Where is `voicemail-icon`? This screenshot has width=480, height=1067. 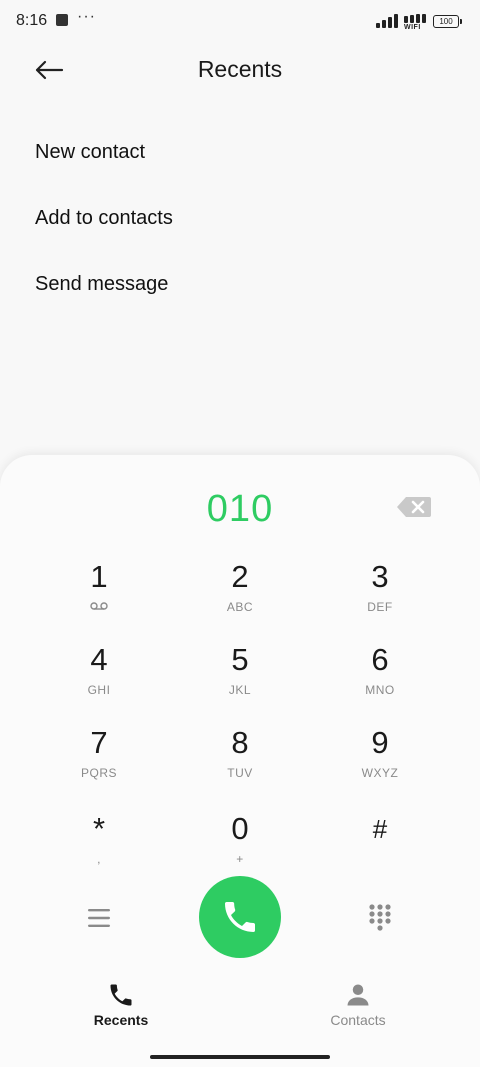 voicemail-icon is located at coordinates (99, 607).